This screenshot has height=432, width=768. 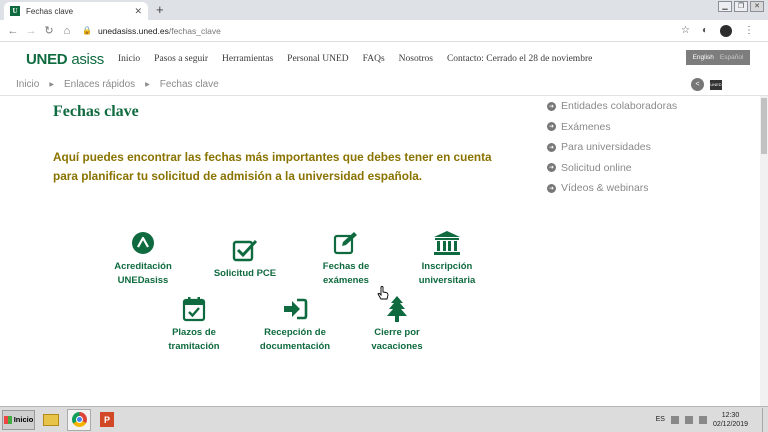 I want to click on quick-link-label: Entidades colaboradoras, so click(x=619, y=106).